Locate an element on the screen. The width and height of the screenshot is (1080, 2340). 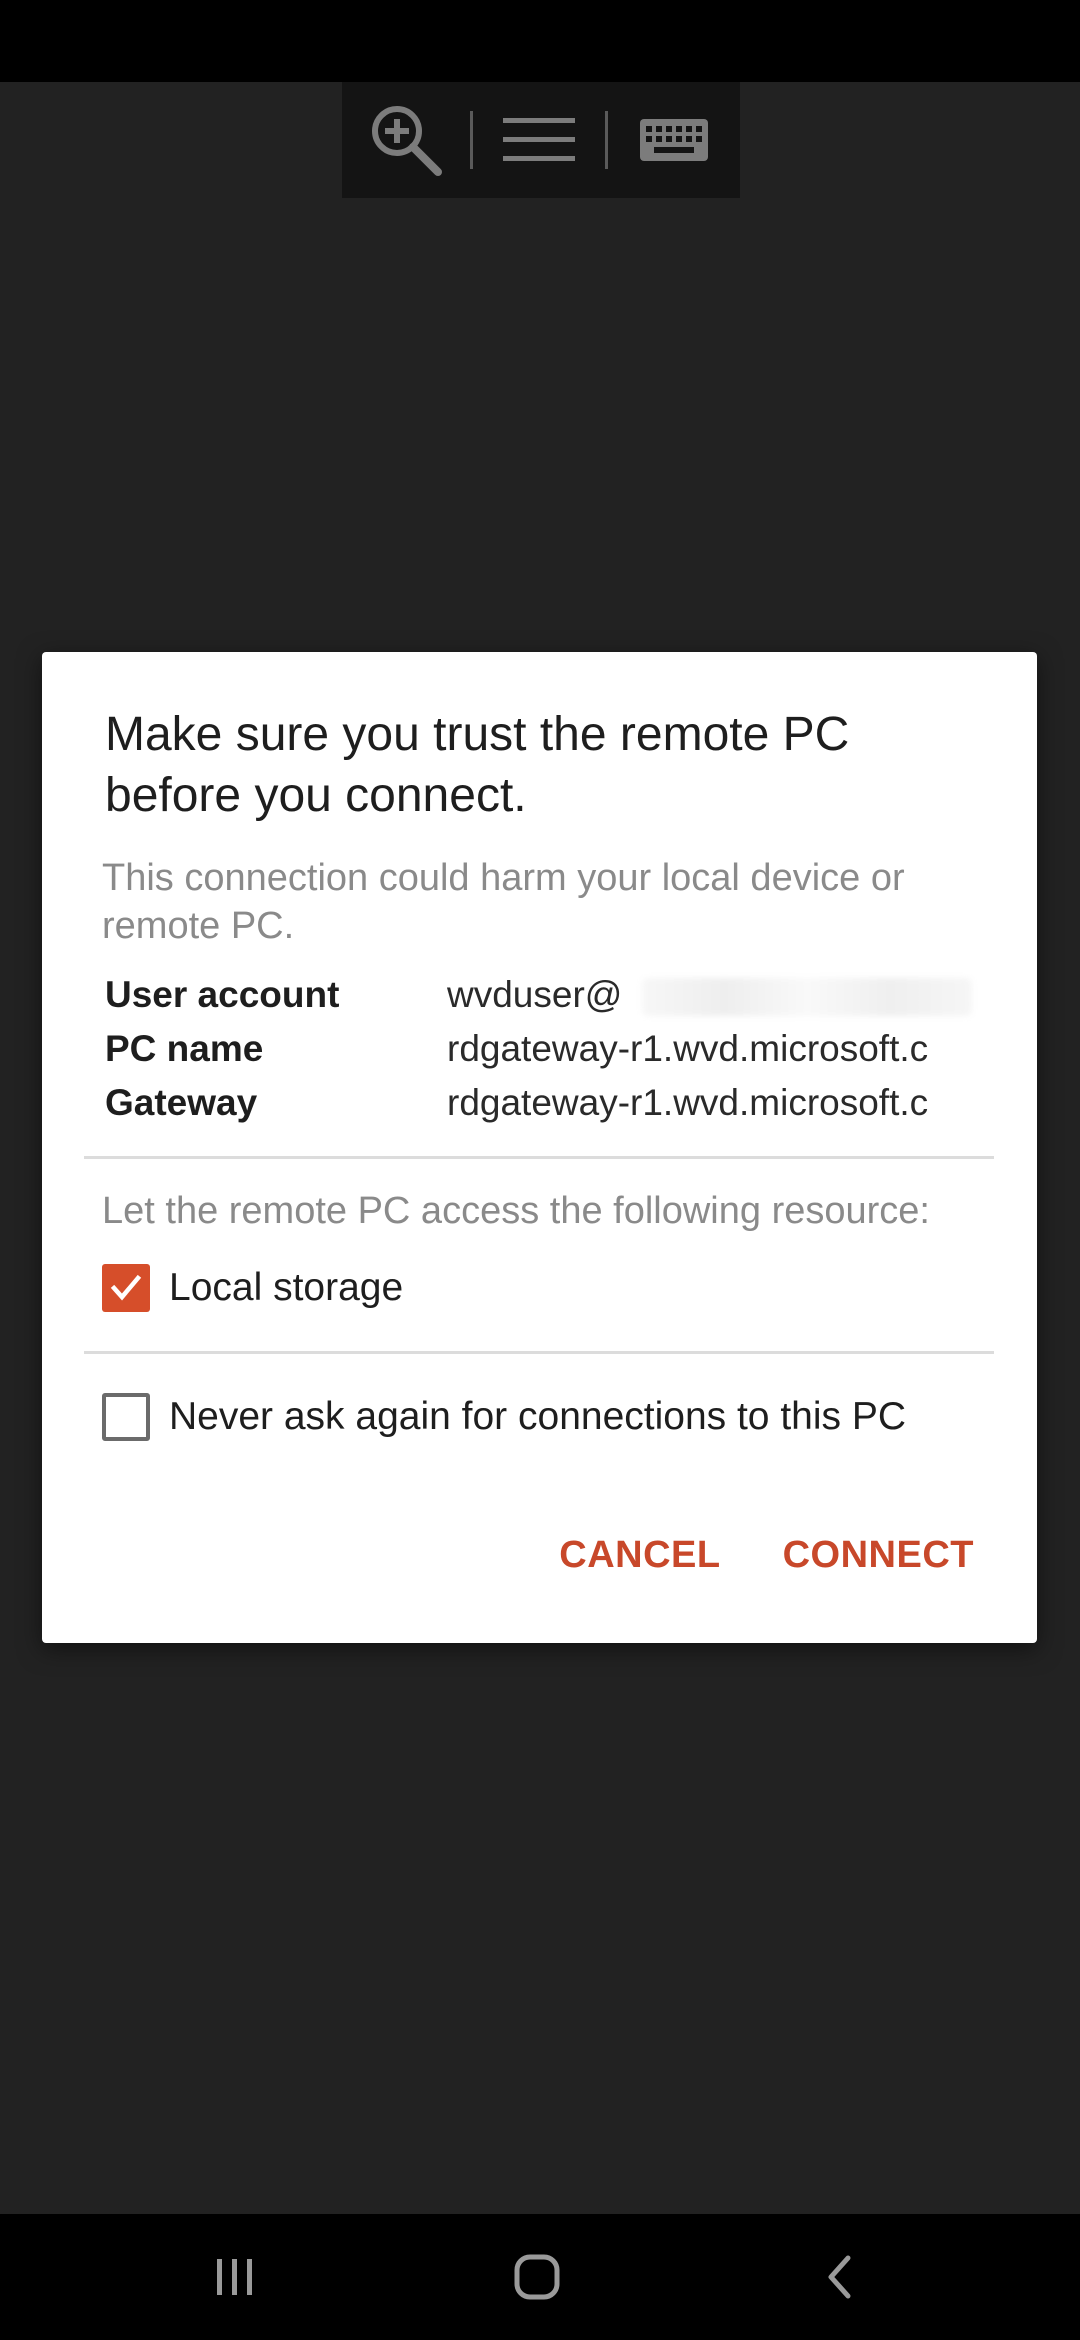
keyboard-icon is located at coordinates (673, 140).